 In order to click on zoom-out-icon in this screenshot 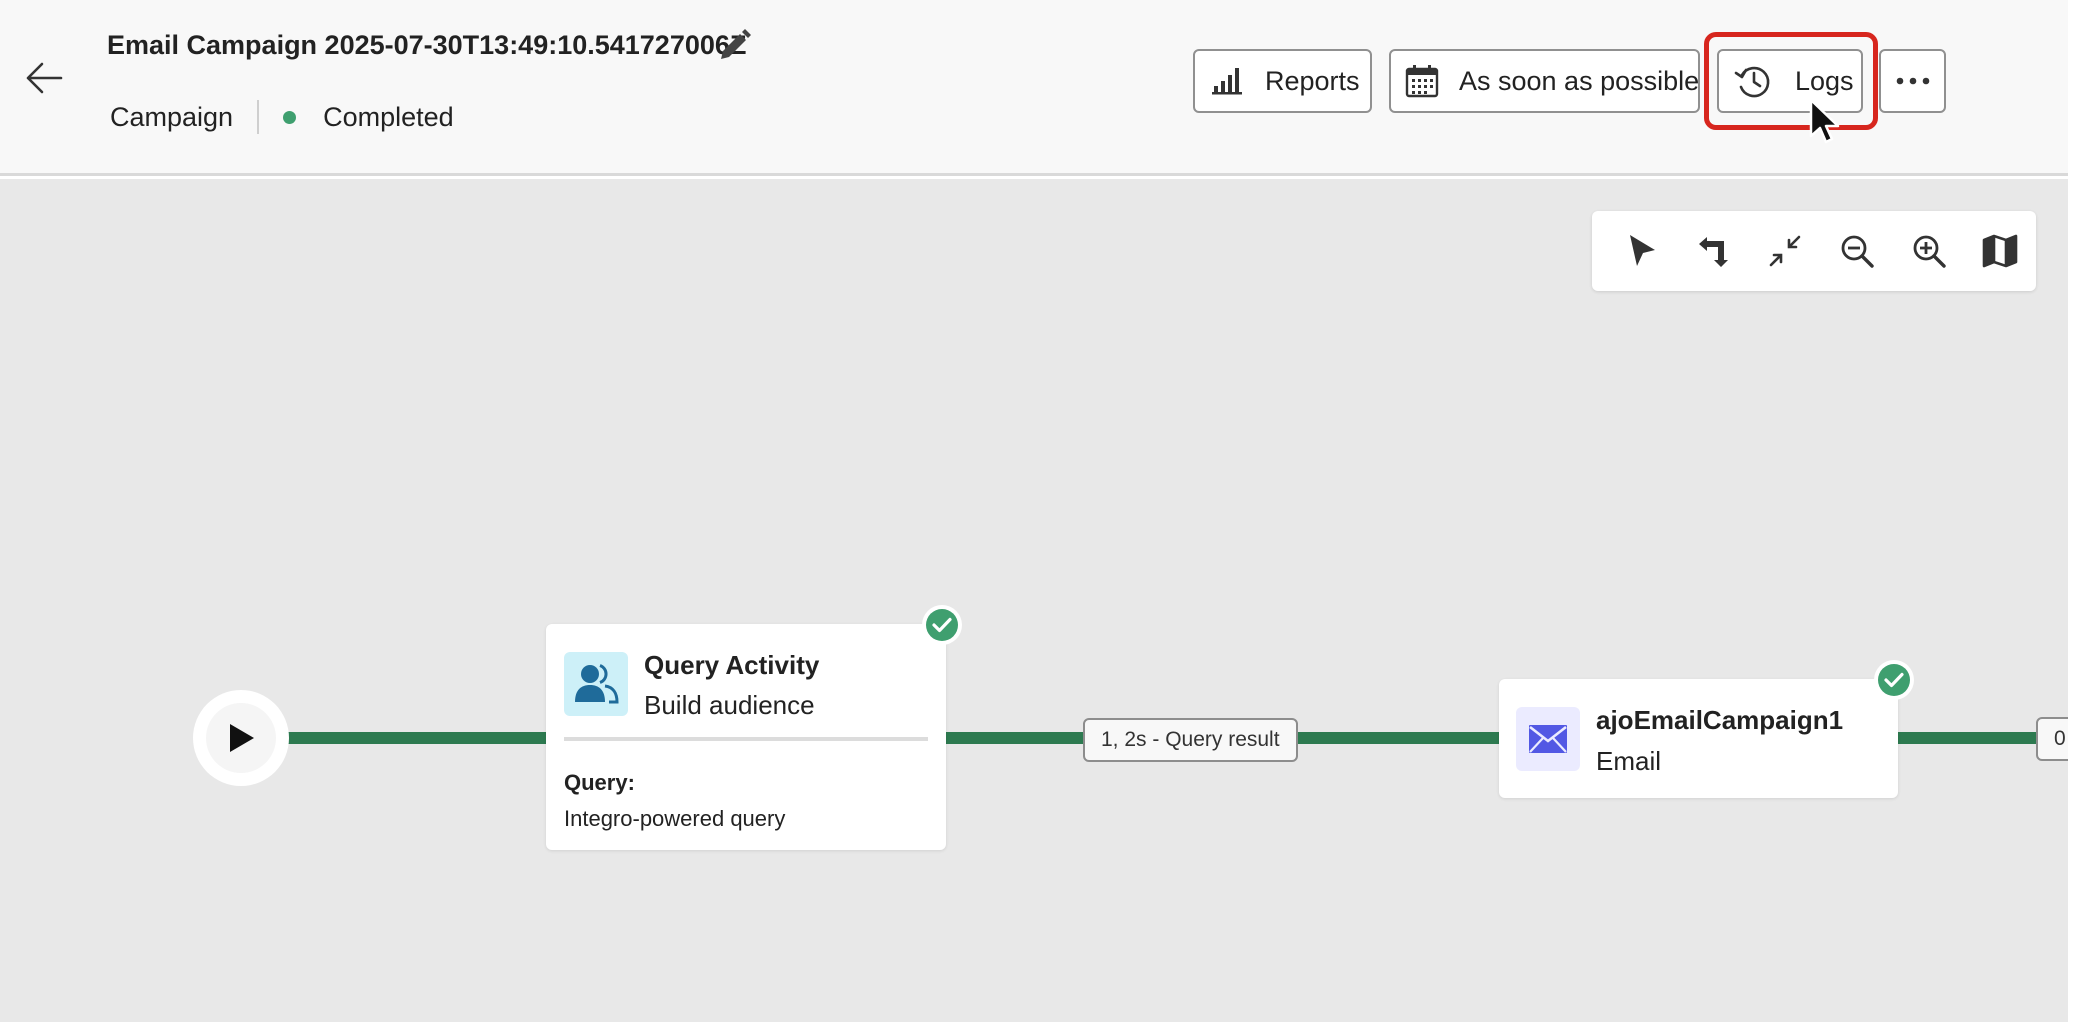, I will do `click(1857, 251)`.